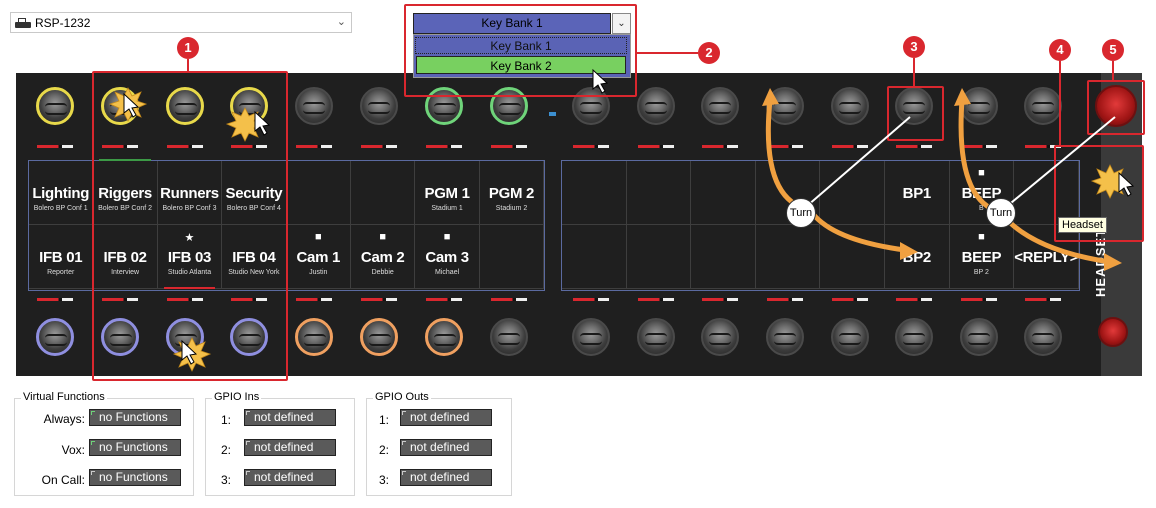 The image size is (1156, 508). I want to click on gpio-in-label: 3:, so click(226, 480).